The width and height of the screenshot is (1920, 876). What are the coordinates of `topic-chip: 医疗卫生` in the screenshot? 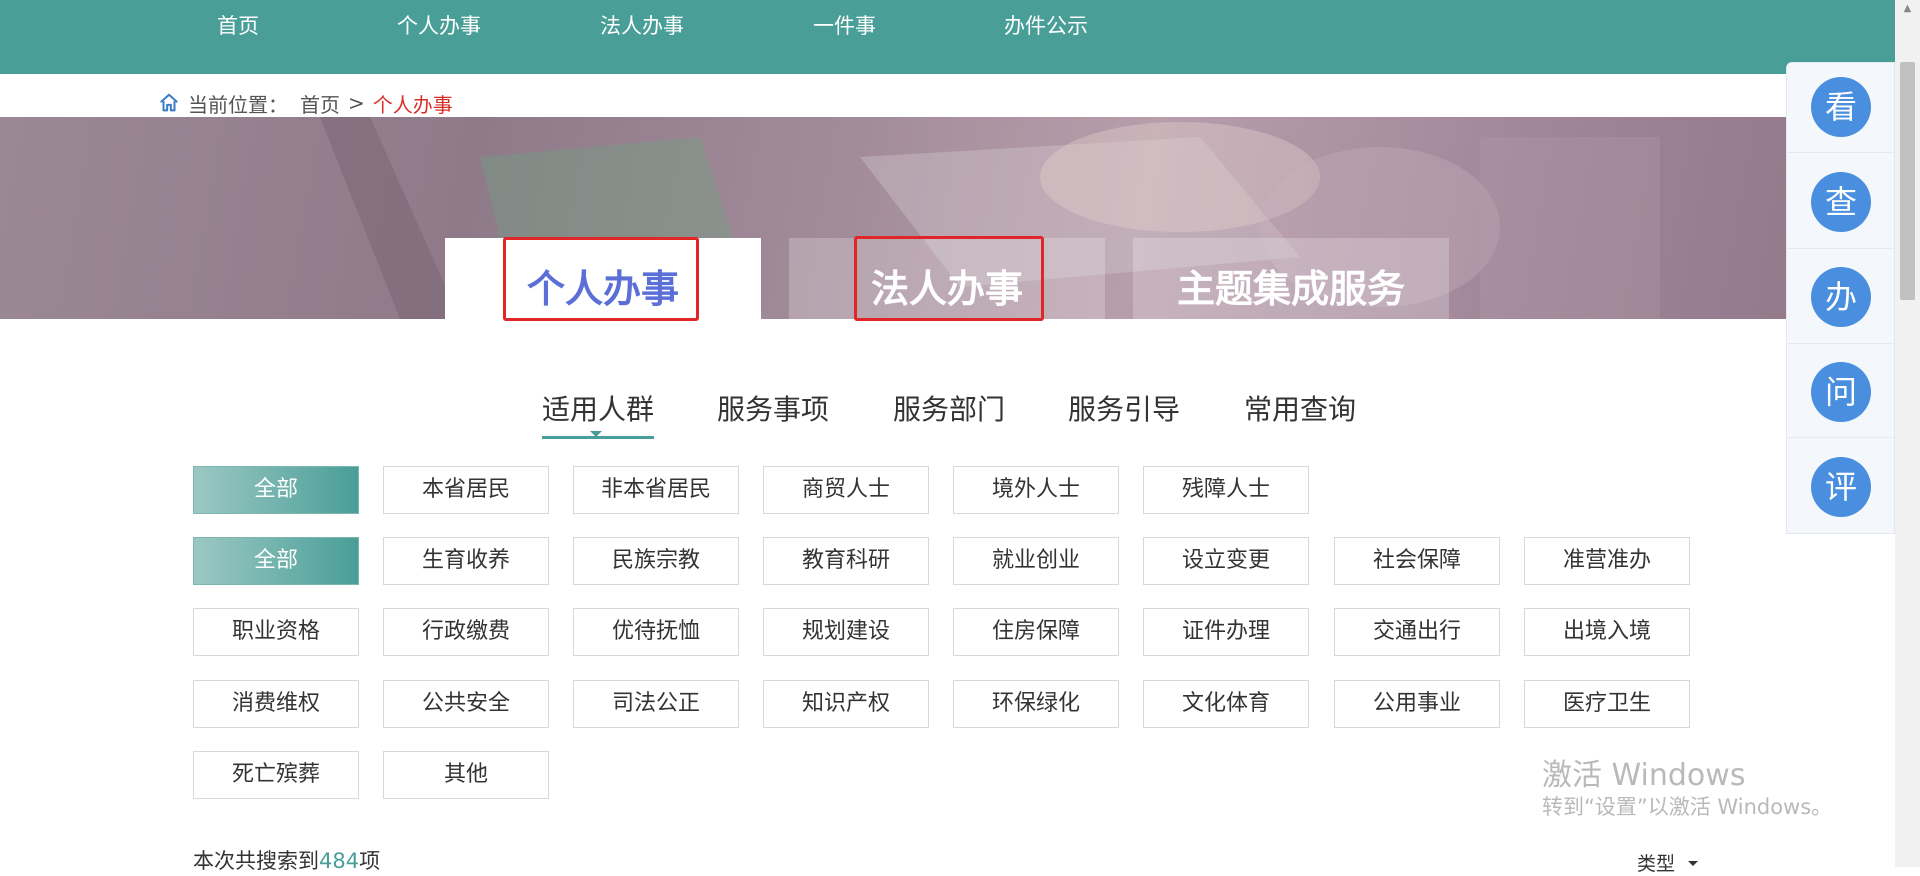 It's located at (1607, 704).